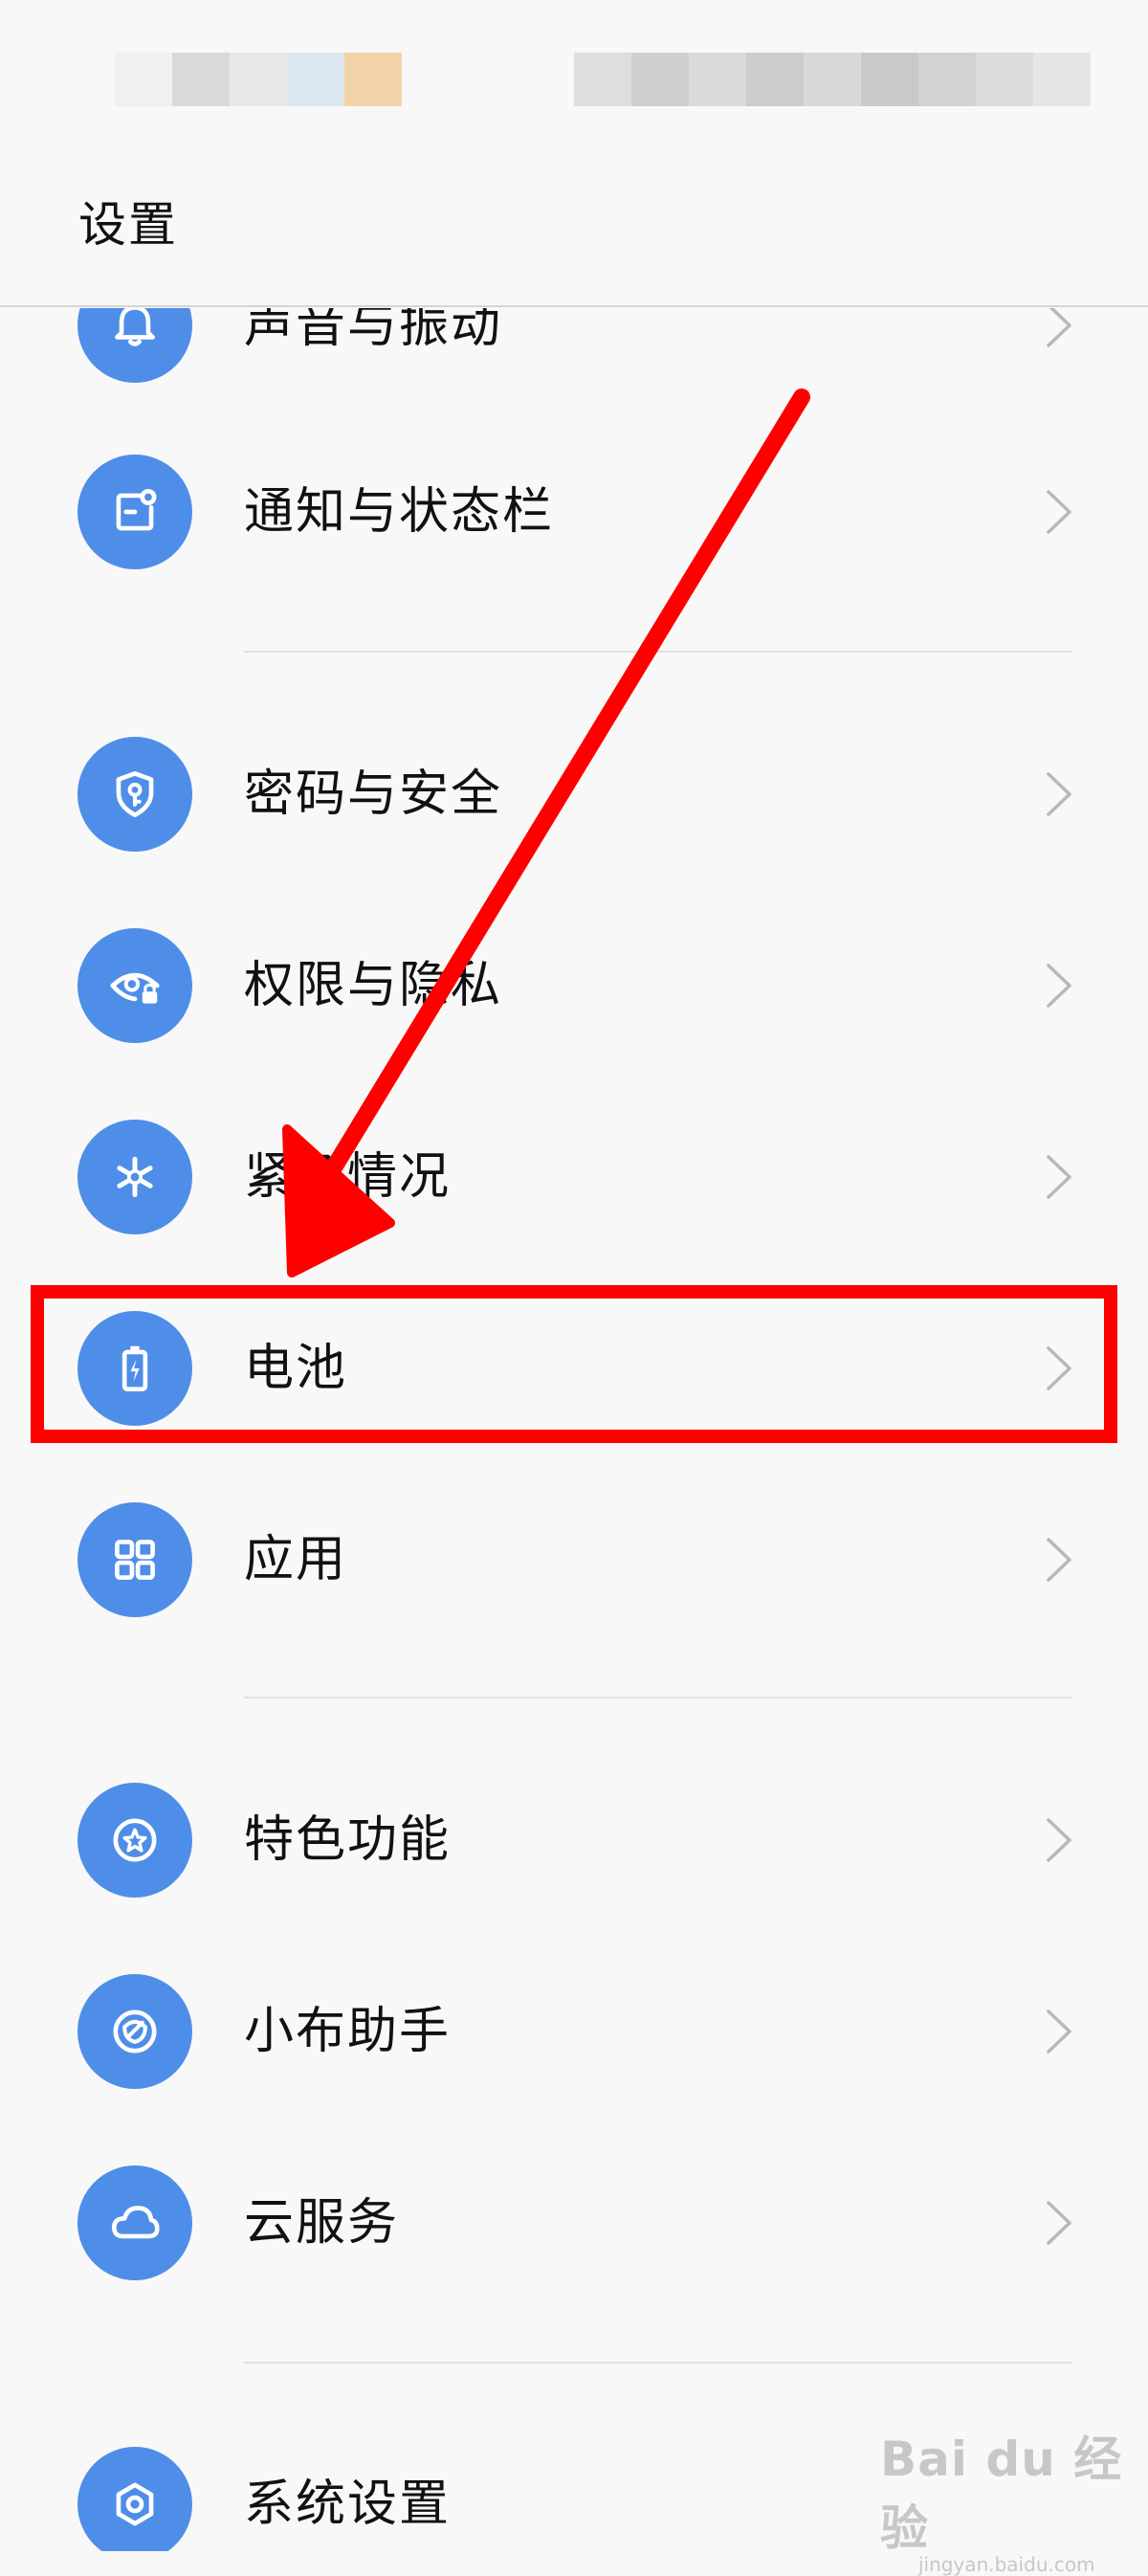 The width and height of the screenshot is (1148, 2576). Describe the element at coordinates (574, 985) in the screenshot. I see `settings-item-privacy: 权限与隐私` at that location.